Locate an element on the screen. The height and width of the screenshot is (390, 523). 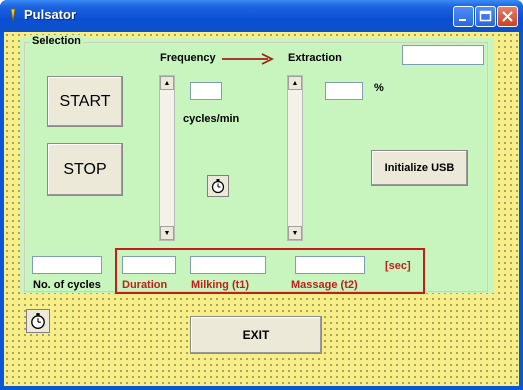
status-field is located at coordinates (443, 55).